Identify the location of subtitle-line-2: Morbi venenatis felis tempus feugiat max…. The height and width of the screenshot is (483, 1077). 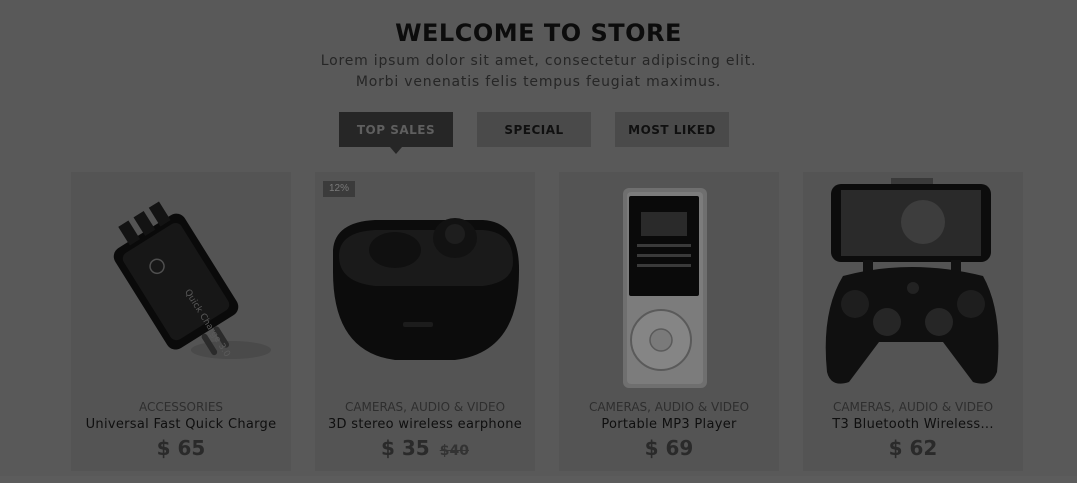
(538, 82).